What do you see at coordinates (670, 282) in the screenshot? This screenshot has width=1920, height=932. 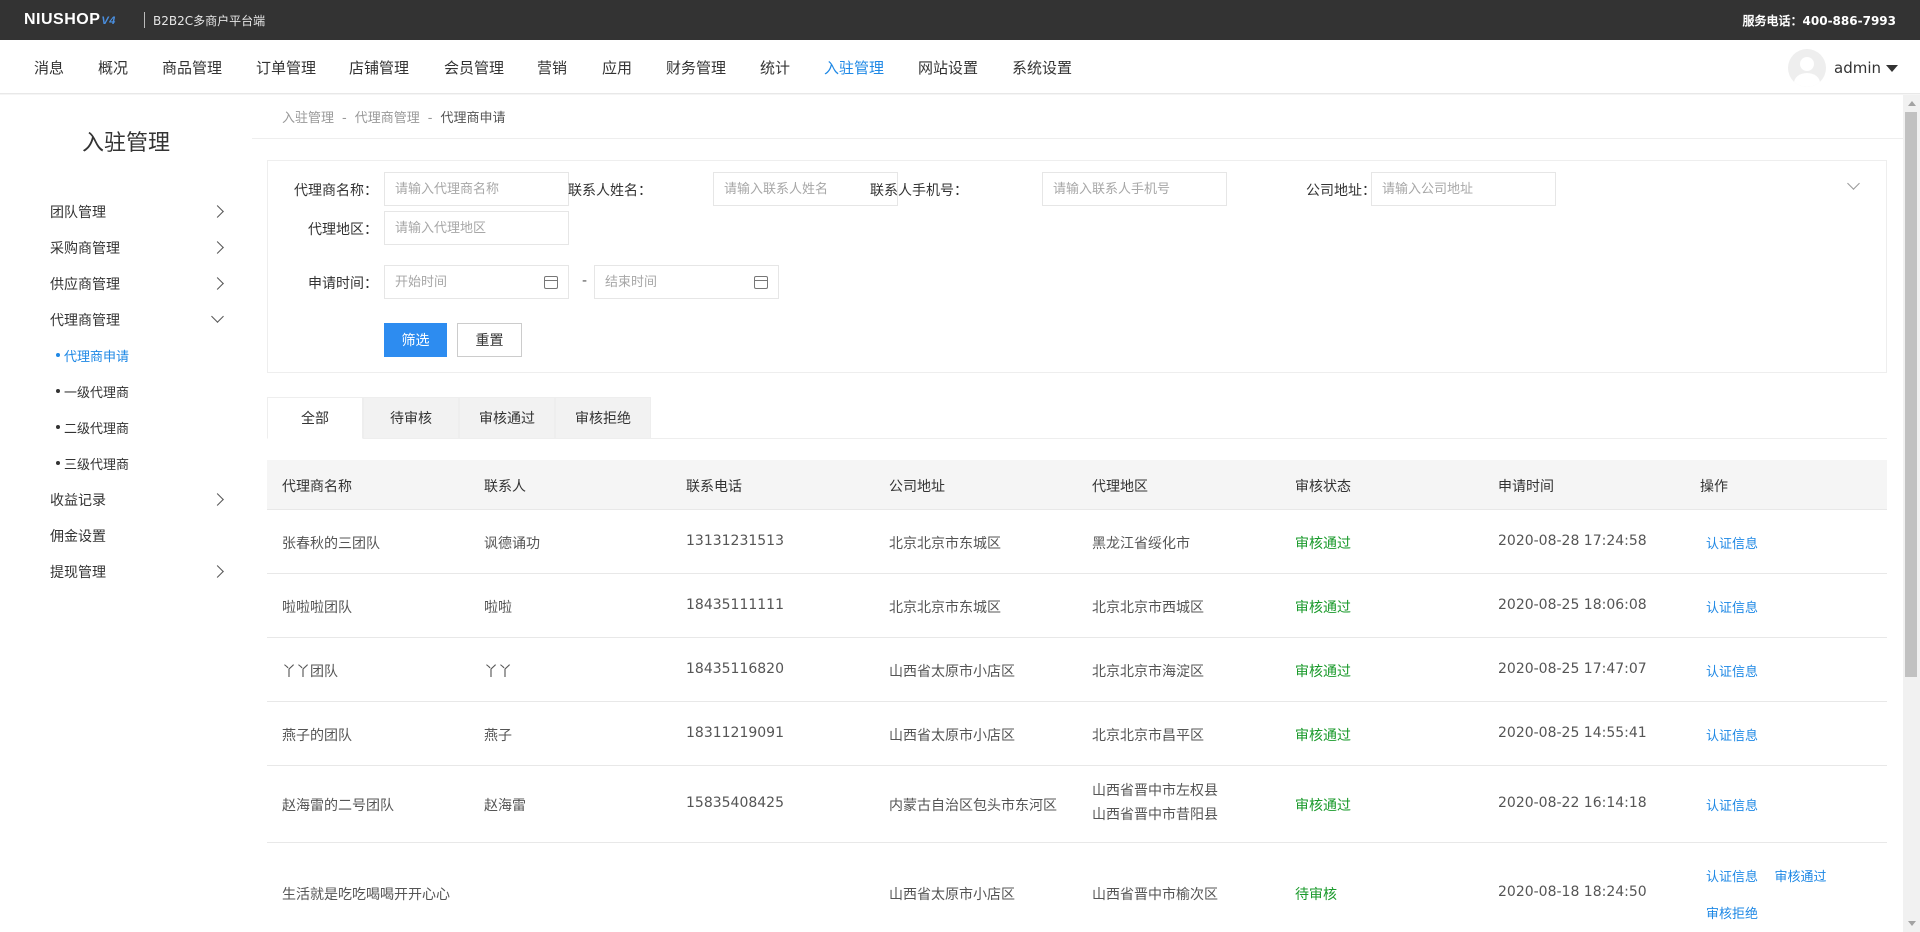 I see `end-date-input` at bounding box center [670, 282].